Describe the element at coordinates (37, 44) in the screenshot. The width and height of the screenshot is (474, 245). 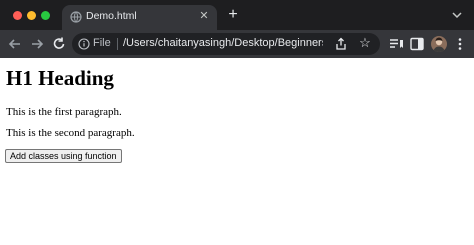
I see `arrow-right-icon` at that location.